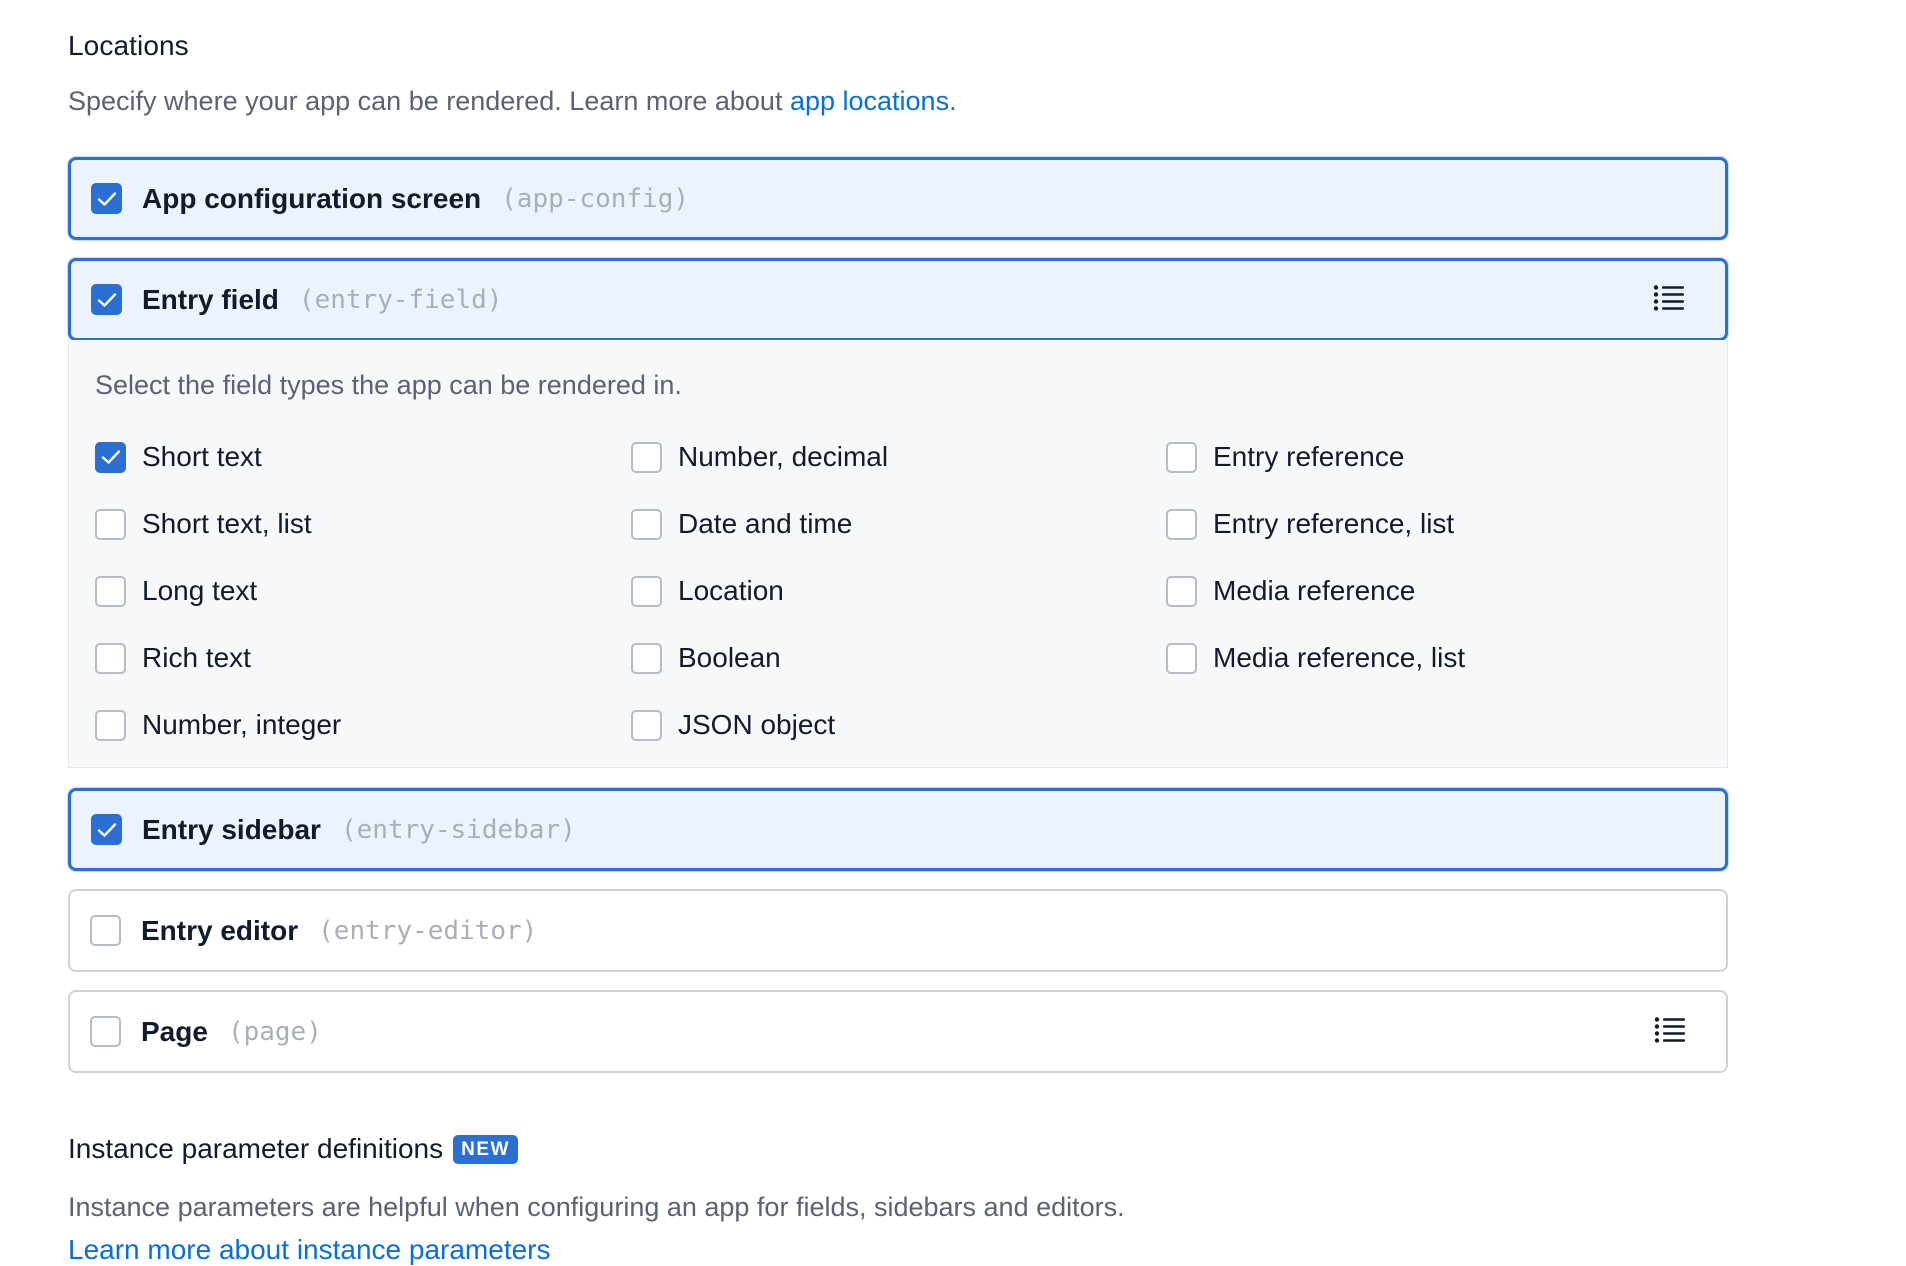  What do you see at coordinates (898, 198) in the screenshot?
I see `location-app-config: App configuration screen (app-config)` at bounding box center [898, 198].